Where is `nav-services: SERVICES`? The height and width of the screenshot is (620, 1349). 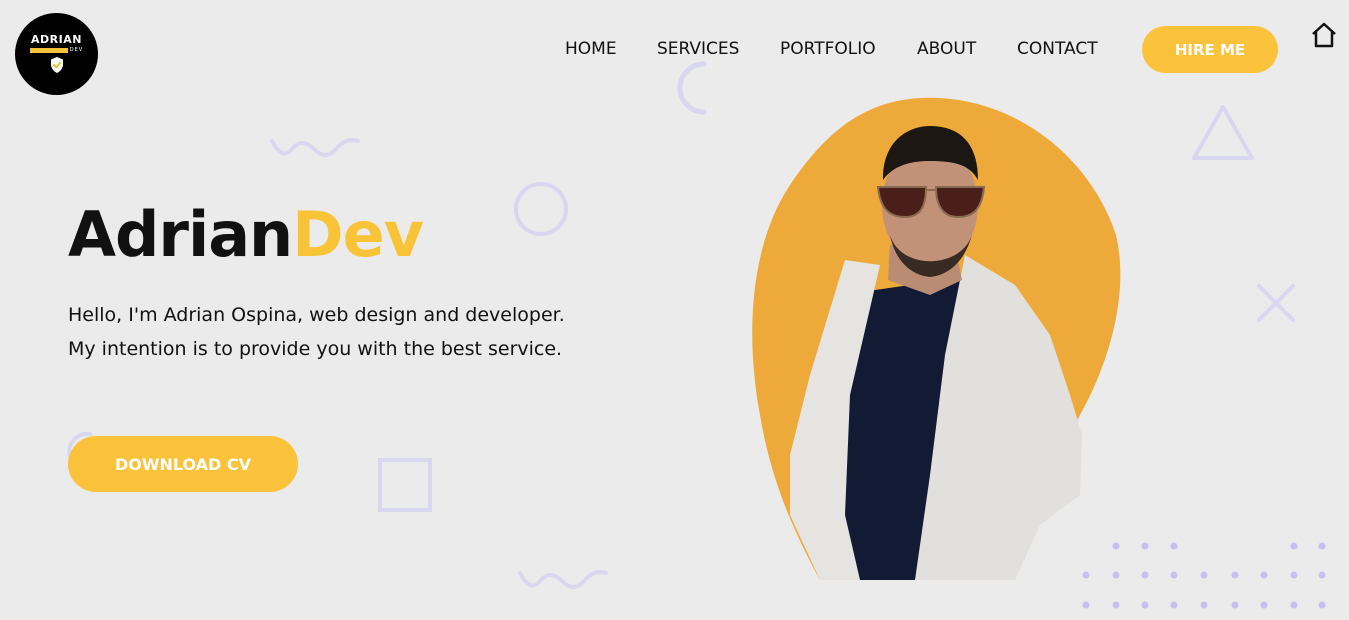 nav-services: SERVICES is located at coordinates (698, 49).